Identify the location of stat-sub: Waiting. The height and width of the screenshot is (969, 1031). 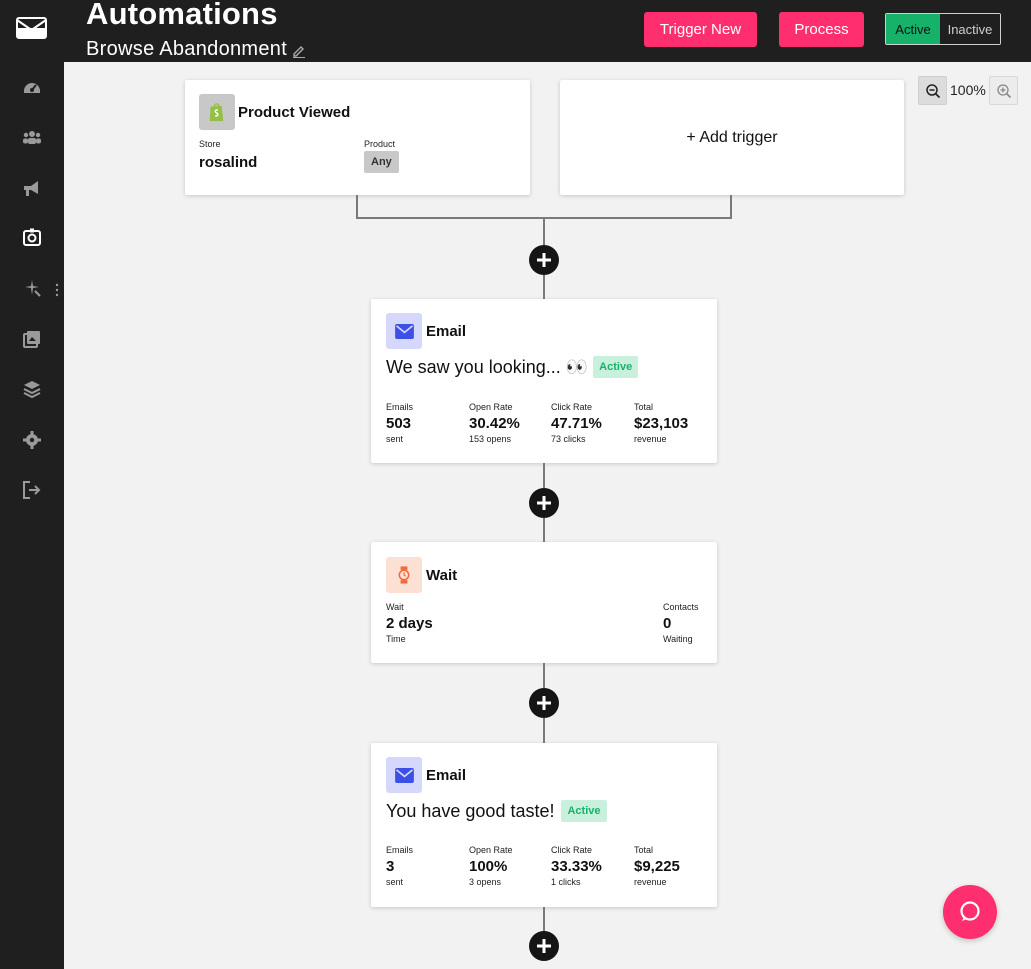
(678, 639).